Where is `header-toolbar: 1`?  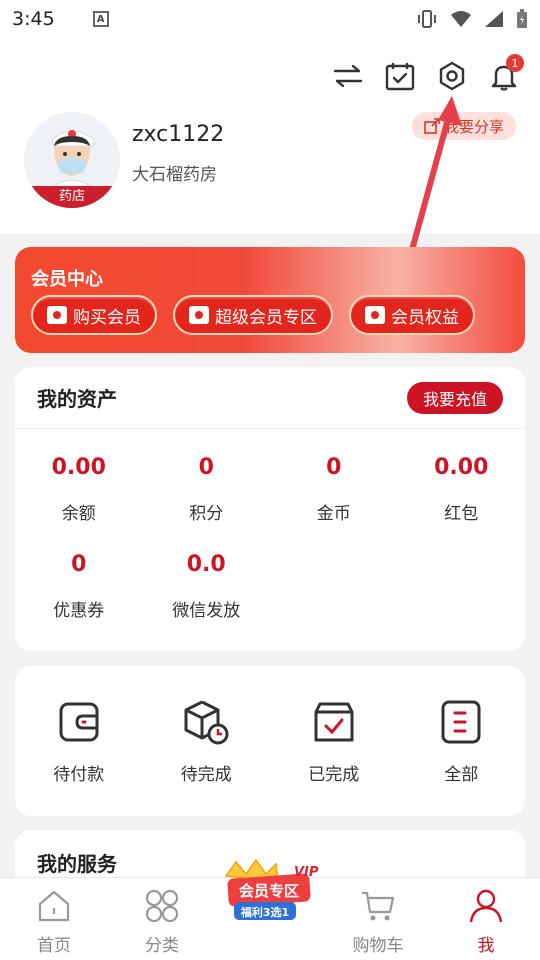
header-toolbar: 1 is located at coordinates (428, 73).